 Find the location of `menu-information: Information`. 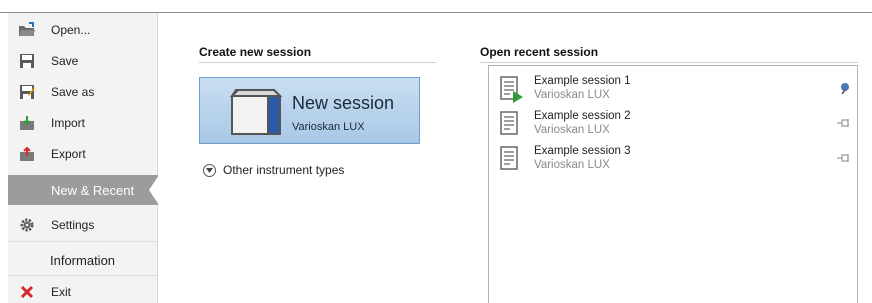

menu-information: Information is located at coordinates (83, 260).